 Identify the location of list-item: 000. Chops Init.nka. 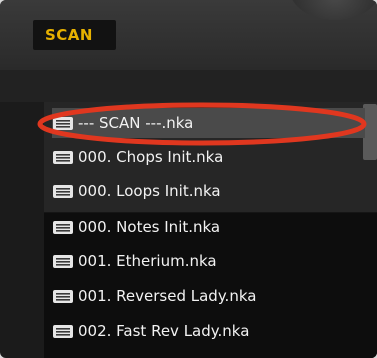
(208, 157).